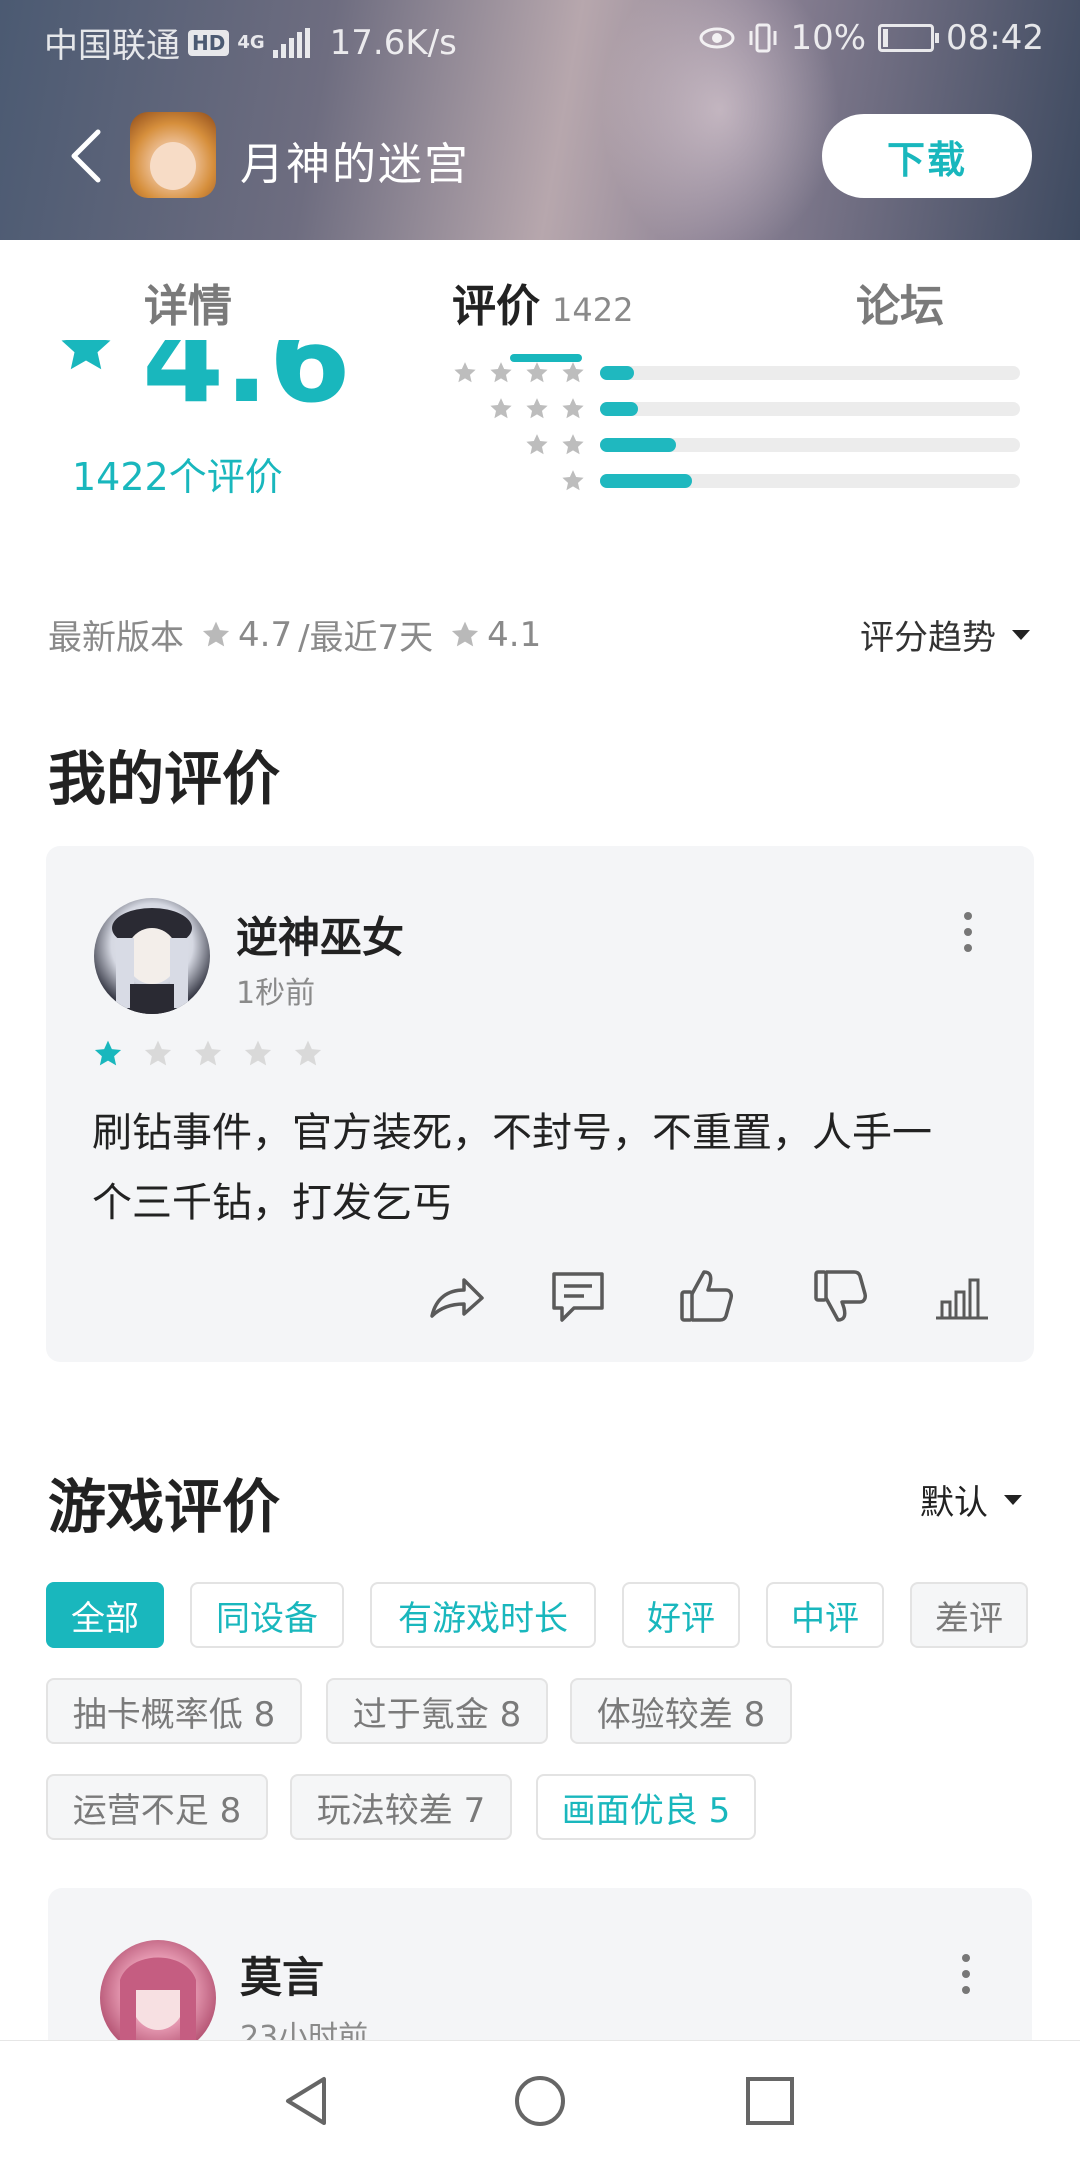 The width and height of the screenshot is (1080, 2160). What do you see at coordinates (276, 993) in the screenshot?
I see `review-time: 1秒前` at bounding box center [276, 993].